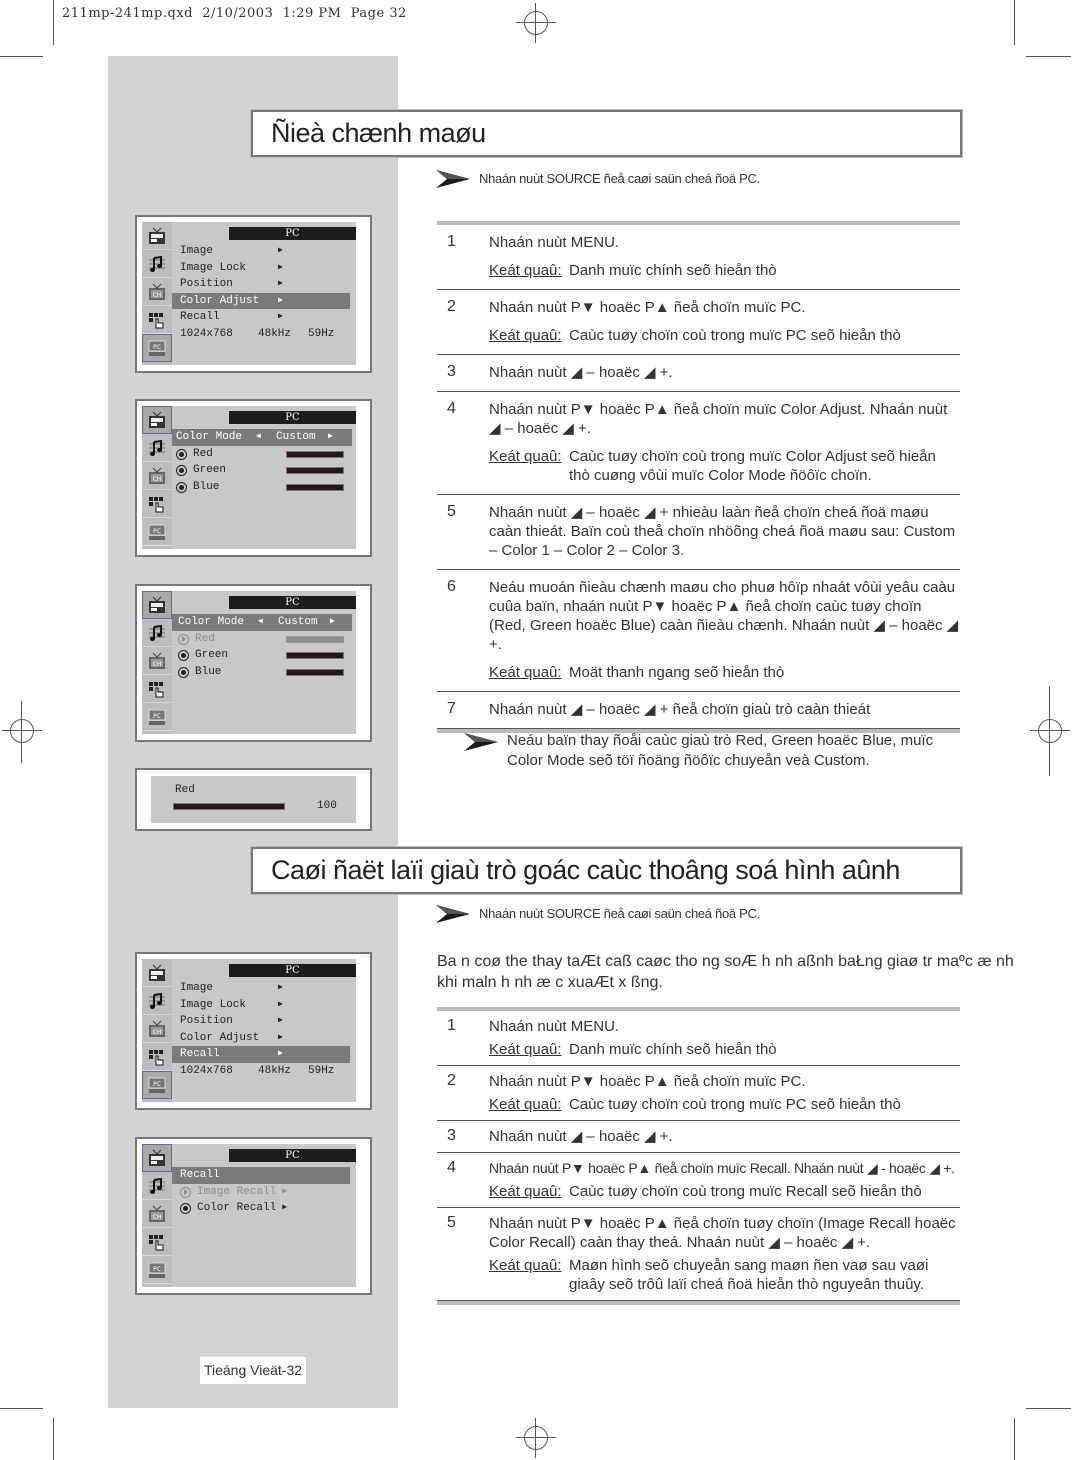 This screenshot has width=1080, height=1460. I want to click on result-text: Moät thanh ngang seõ hieån thò, so click(677, 672).